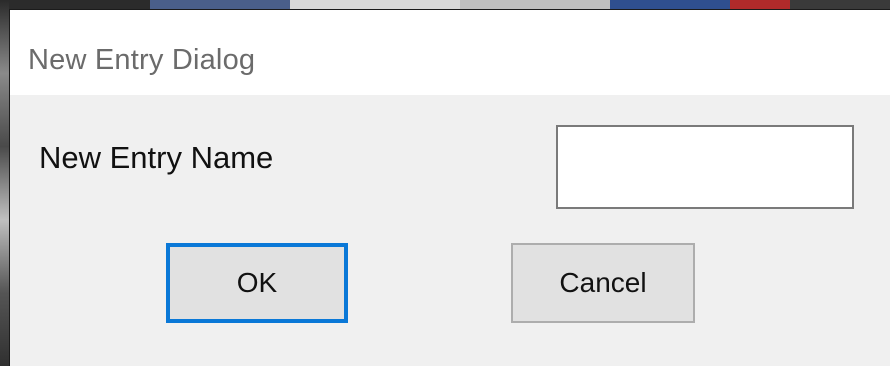 This screenshot has height=366, width=890. What do you see at coordinates (257, 283) in the screenshot?
I see `ok-button: OK` at bounding box center [257, 283].